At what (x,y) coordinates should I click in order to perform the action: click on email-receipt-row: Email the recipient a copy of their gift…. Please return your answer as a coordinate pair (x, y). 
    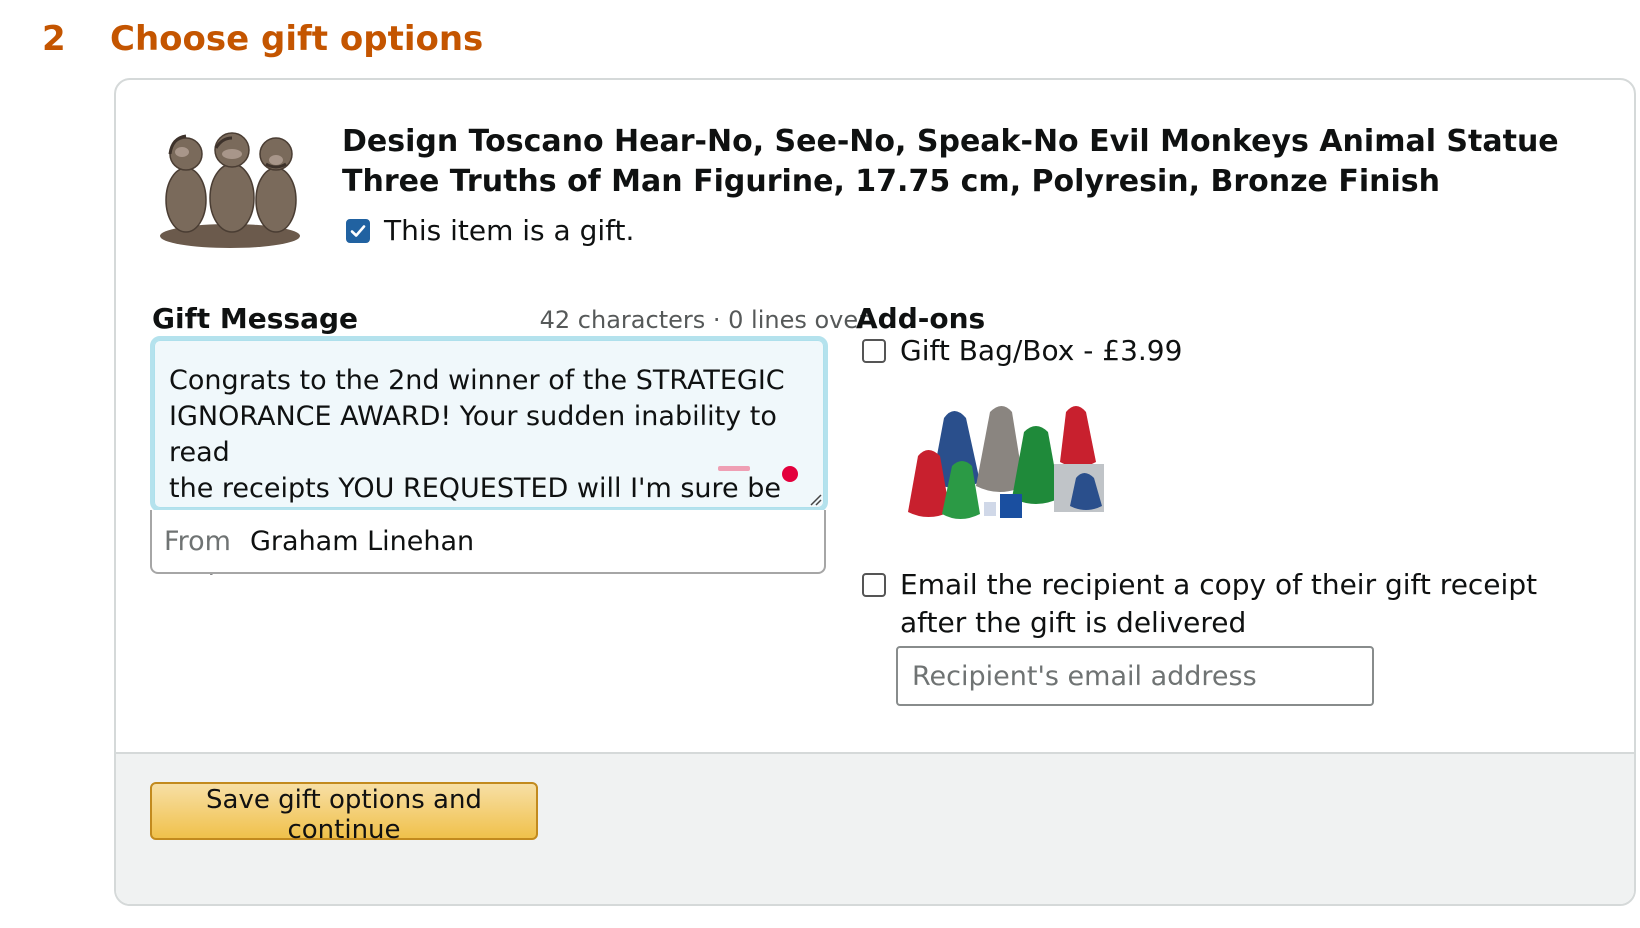
    Looking at the image, I should click on (1202, 604).